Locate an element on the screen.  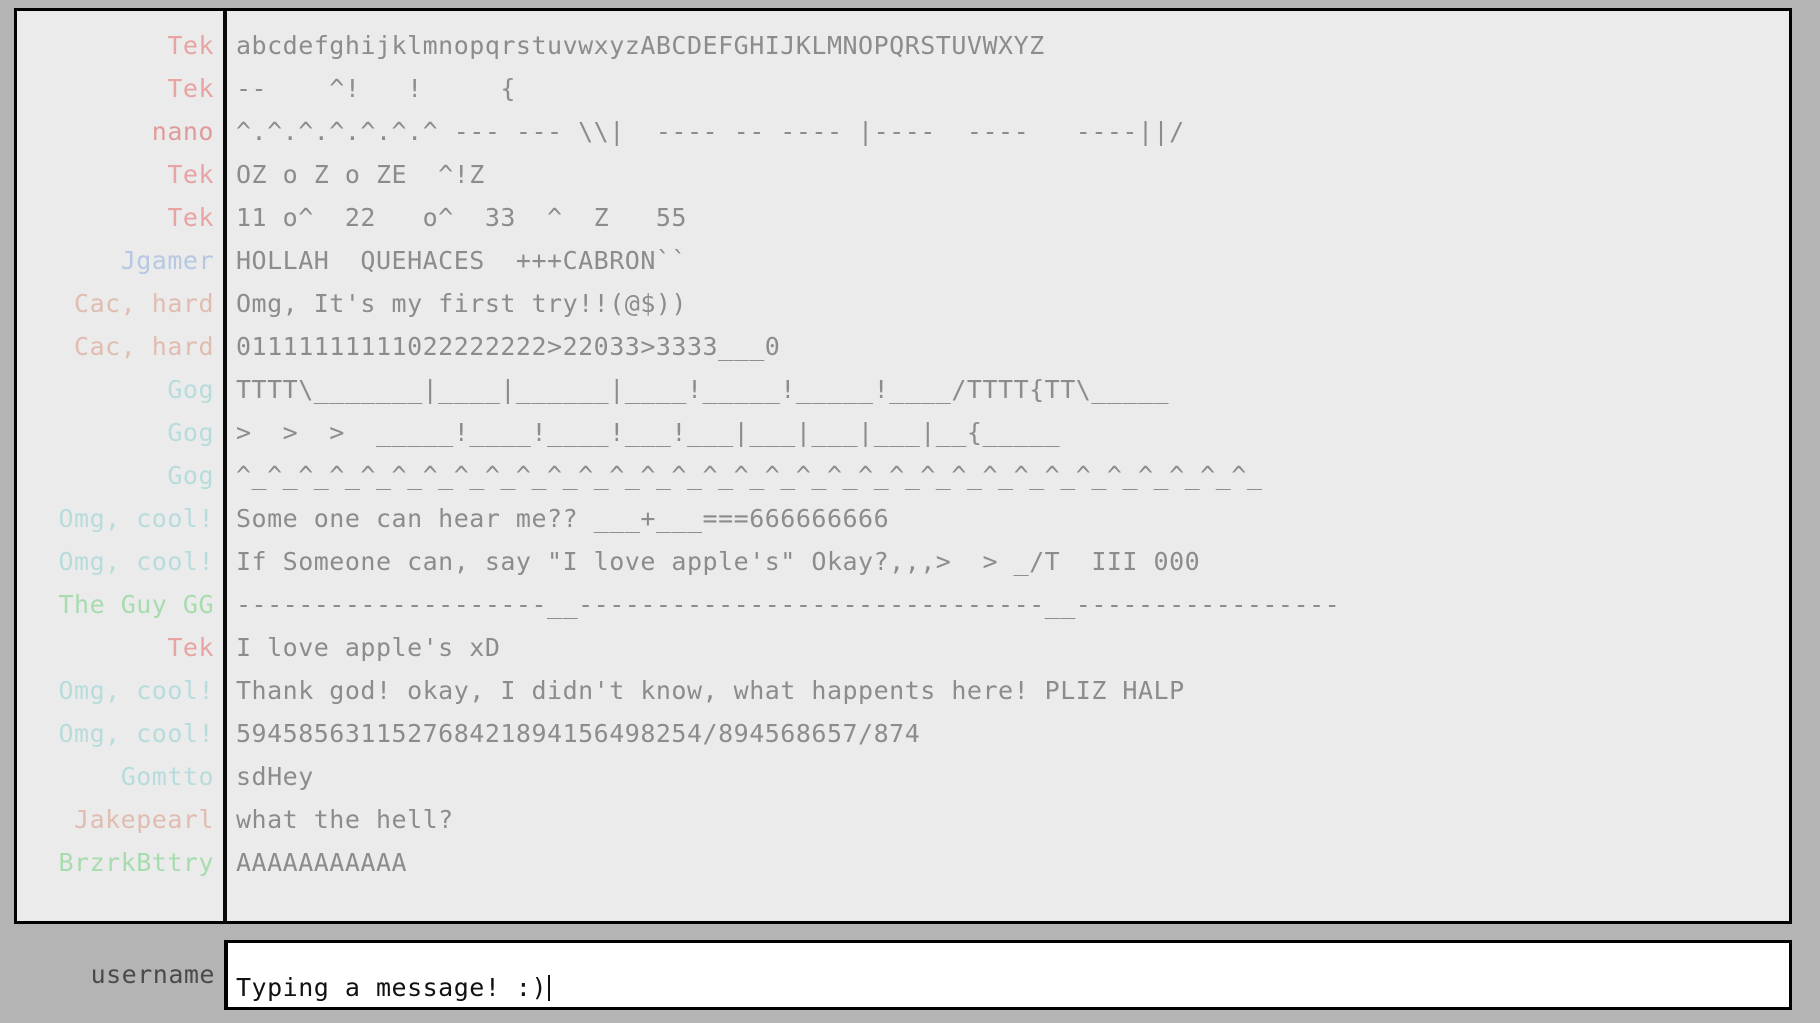
message-text: -- ^! ! { is located at coordinates (376, 88).